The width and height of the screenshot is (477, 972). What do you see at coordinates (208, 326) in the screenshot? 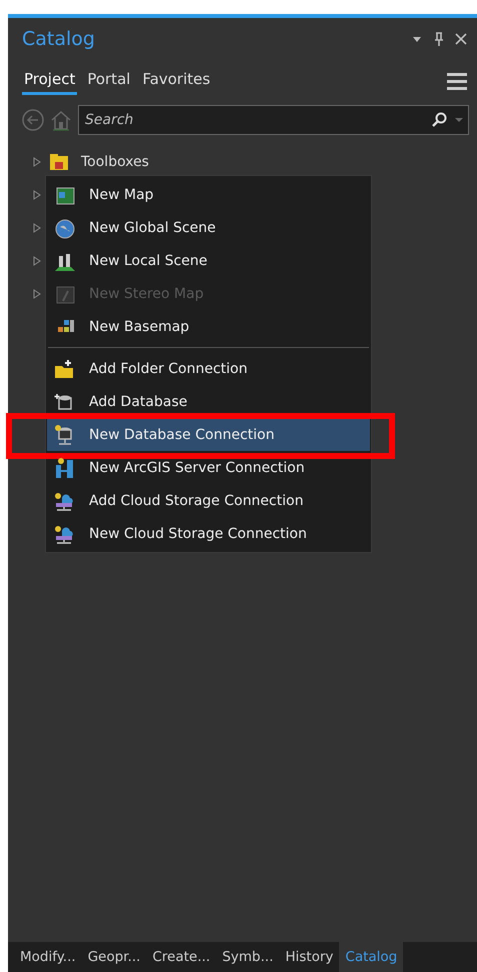
I see `menu-item: New Basemap` at bounding box center [208, 326].